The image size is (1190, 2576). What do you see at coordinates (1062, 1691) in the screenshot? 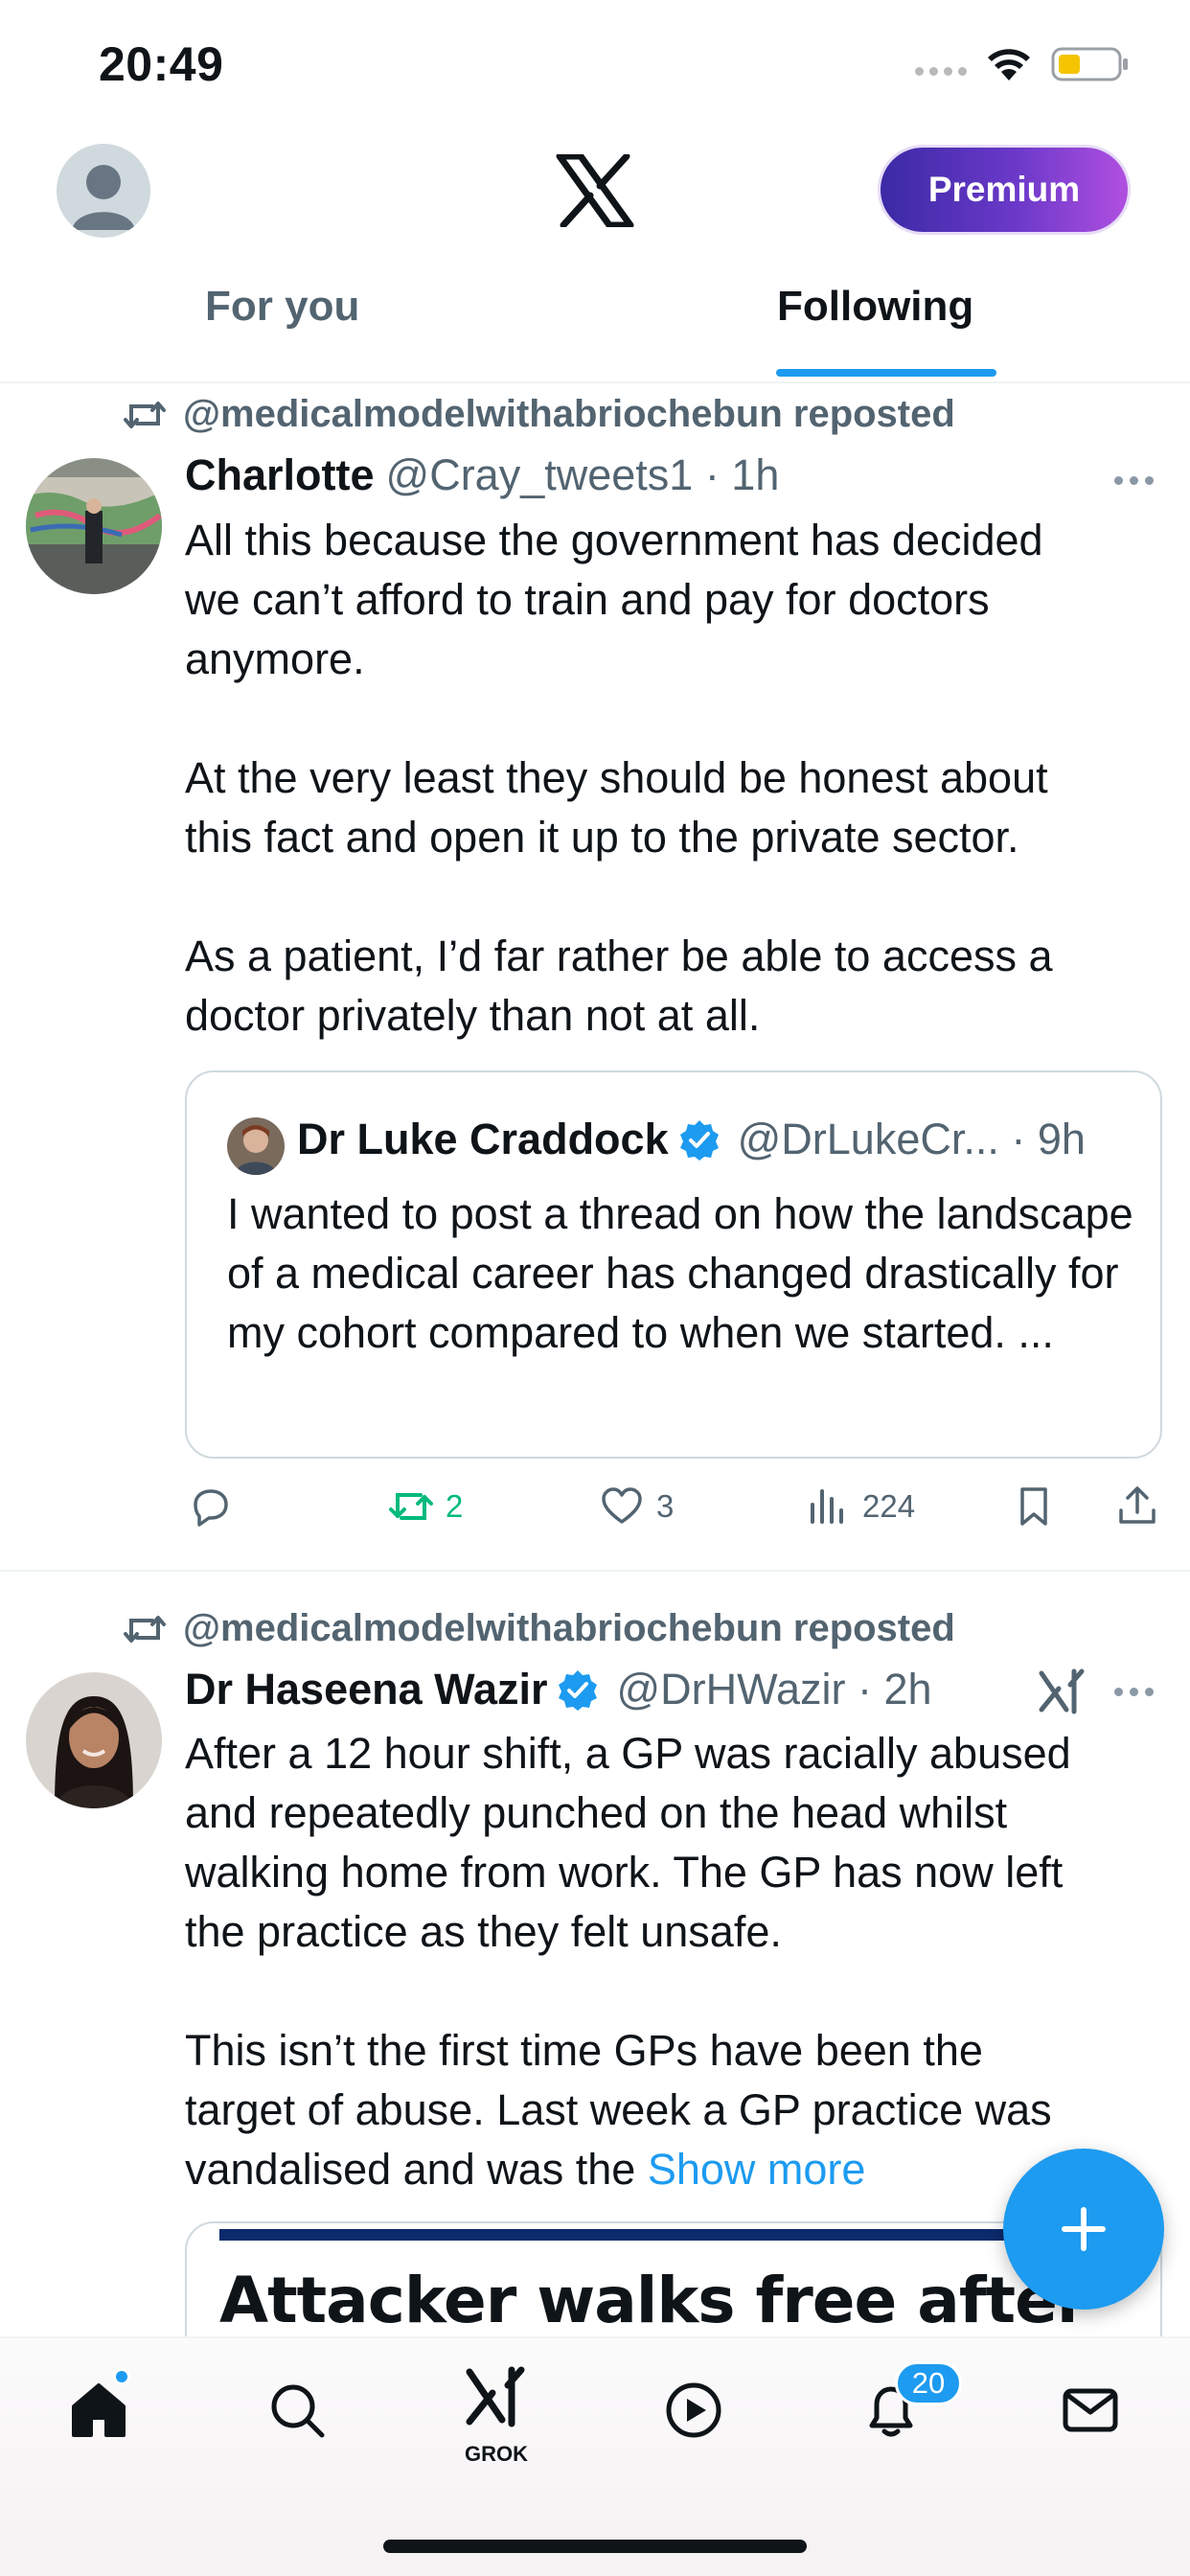
I see `grok-explain-icon` at bounding box center [1062, 1691].